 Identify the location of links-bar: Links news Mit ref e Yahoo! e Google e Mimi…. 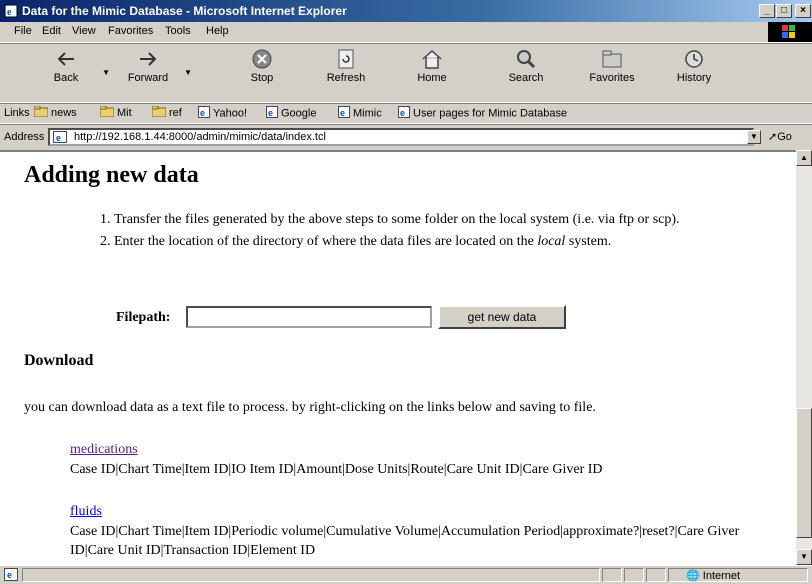
(406, 113).